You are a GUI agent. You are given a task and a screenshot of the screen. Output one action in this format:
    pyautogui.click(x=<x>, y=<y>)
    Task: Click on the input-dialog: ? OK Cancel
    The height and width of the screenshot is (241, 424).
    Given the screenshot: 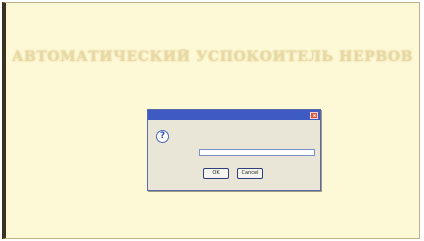 What is the action you would take?
    pyautogui.click(x=234, y=150)
    